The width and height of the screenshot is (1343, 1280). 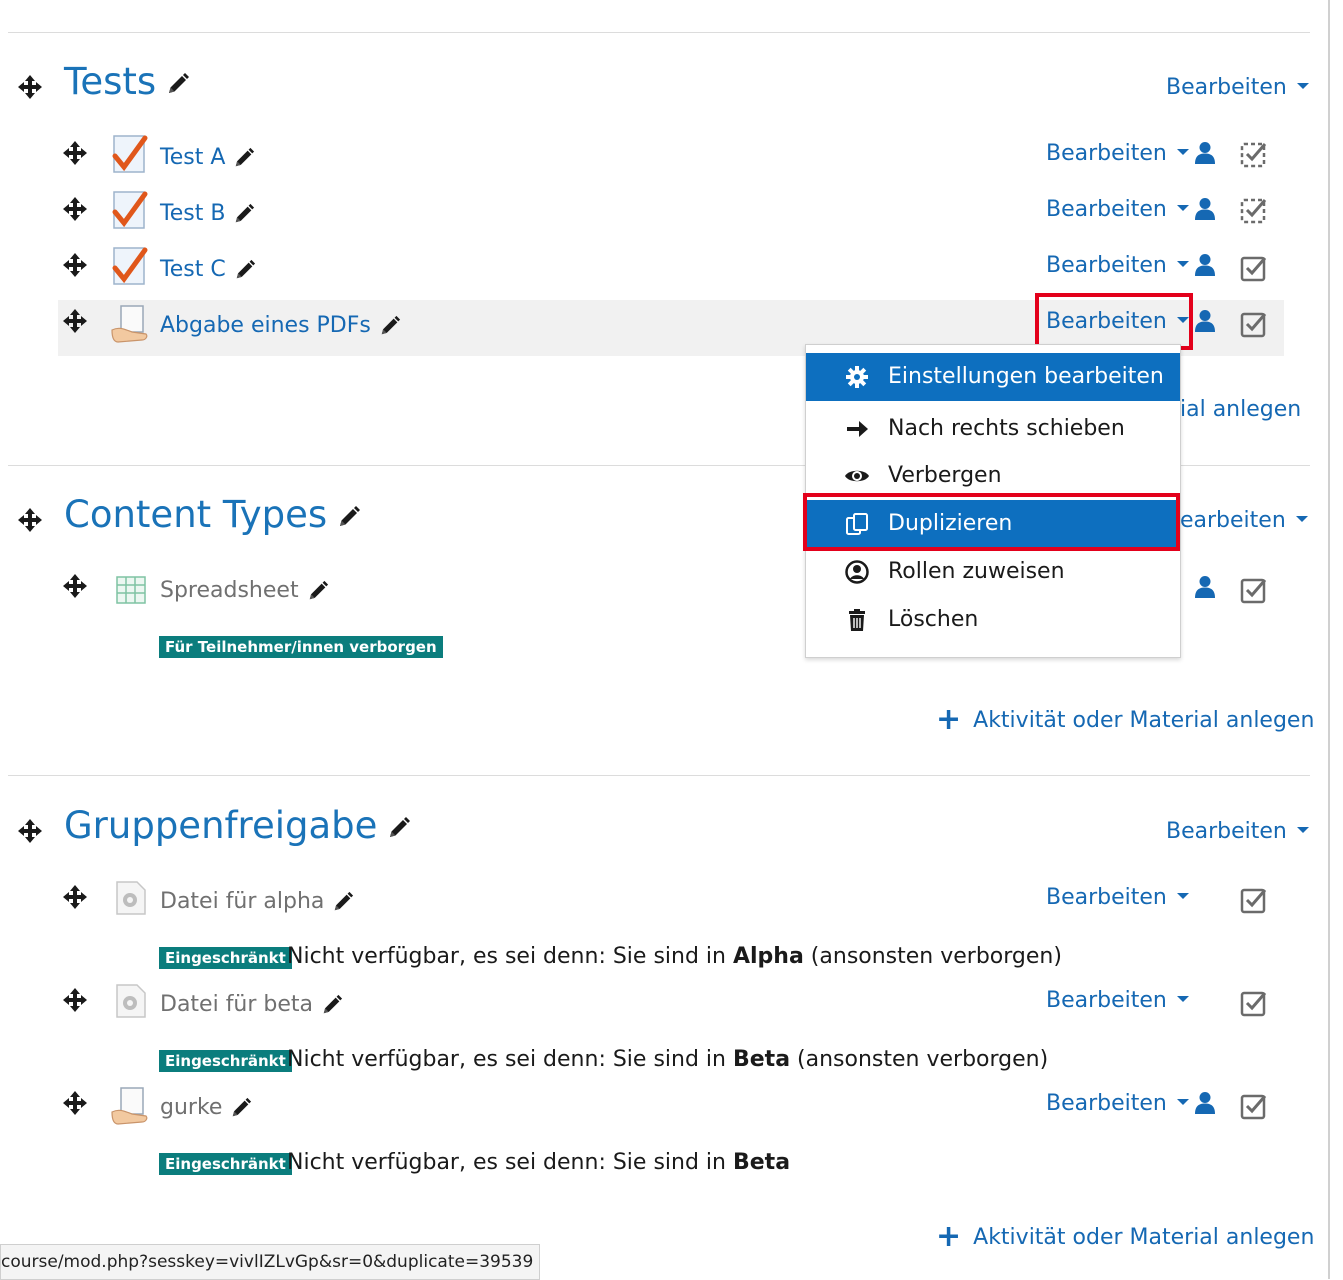 What do you see at coordinates (131, 590) in the screenshot?
I see `spreadsheet-icon` at bounding box center [131, 590].